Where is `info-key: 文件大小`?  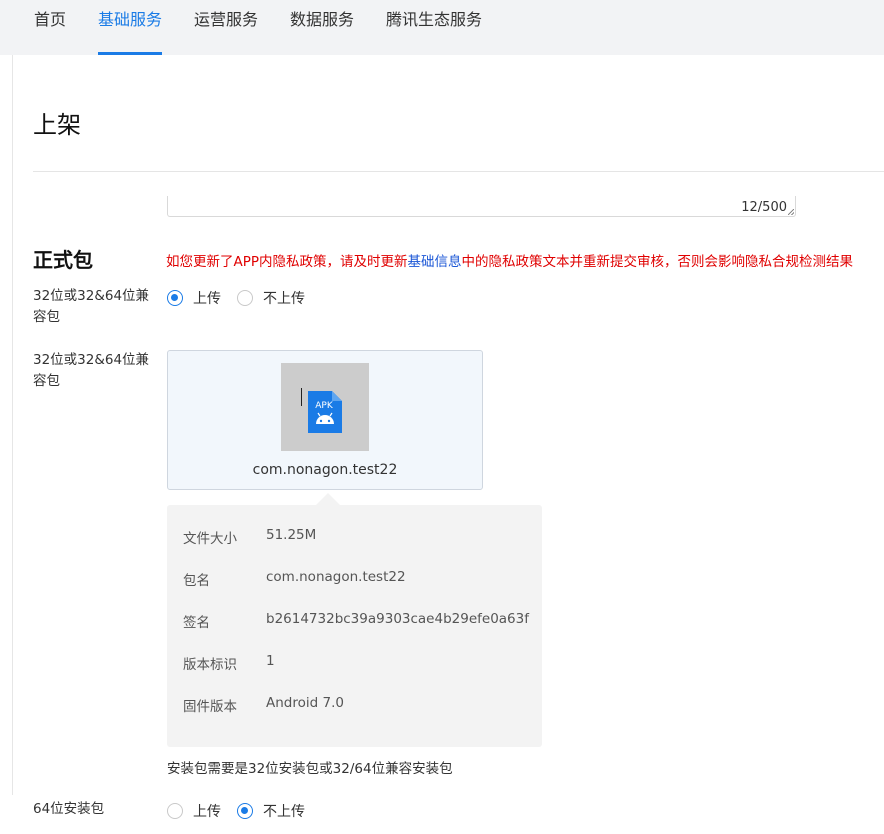
info-key: 文件大小 is located at coordinates (210, 539).